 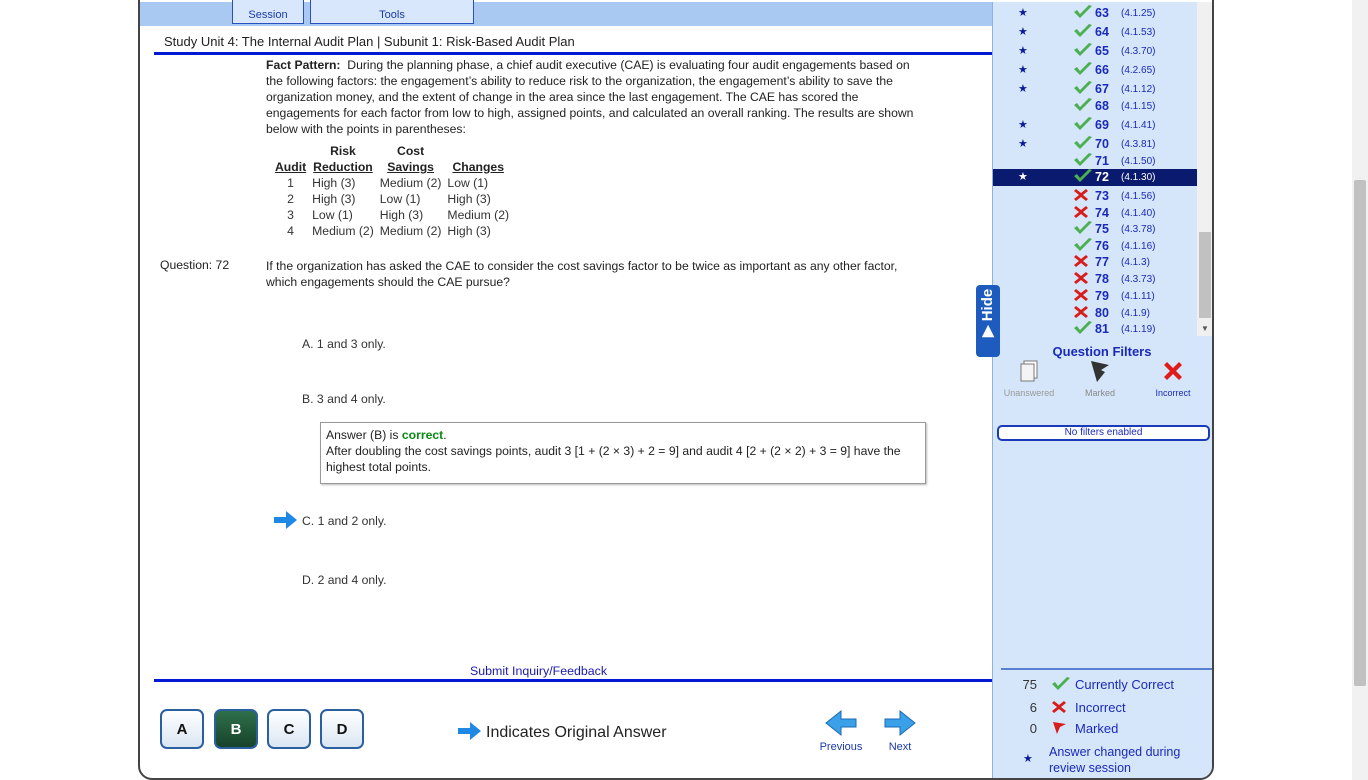 What do you see at coordinates (1102, 213) in the screenshot?
I see `question-list-number: 74` at bounding box center [1102, 213].